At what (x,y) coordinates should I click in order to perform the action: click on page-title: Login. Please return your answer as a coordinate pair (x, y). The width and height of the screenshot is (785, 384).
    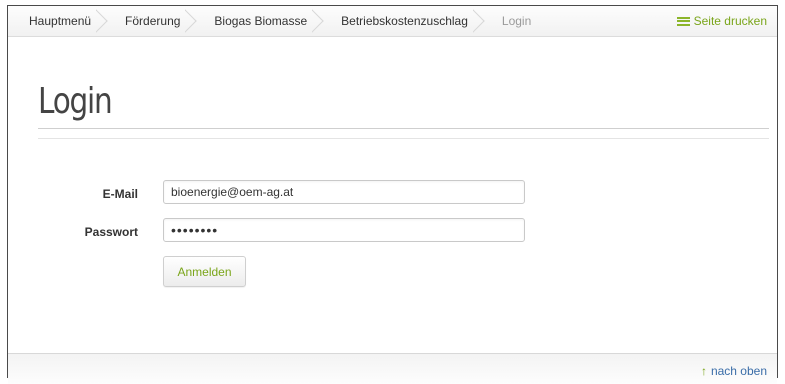
    Looking at the image, I should click on (75, 101).